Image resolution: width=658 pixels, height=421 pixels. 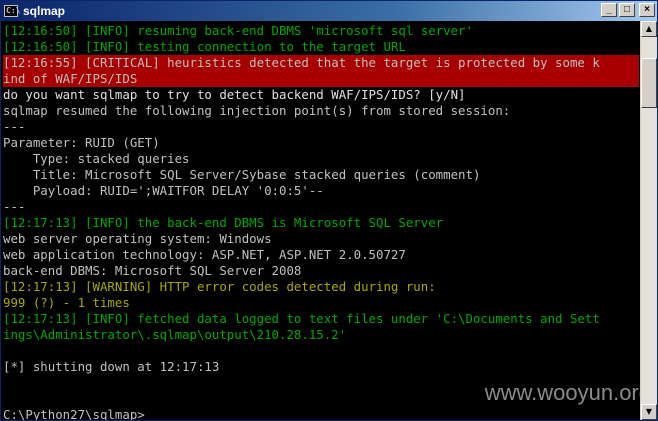 I want to click on console-line: Parameter: RUID (GET), so click(x=81, y=142).